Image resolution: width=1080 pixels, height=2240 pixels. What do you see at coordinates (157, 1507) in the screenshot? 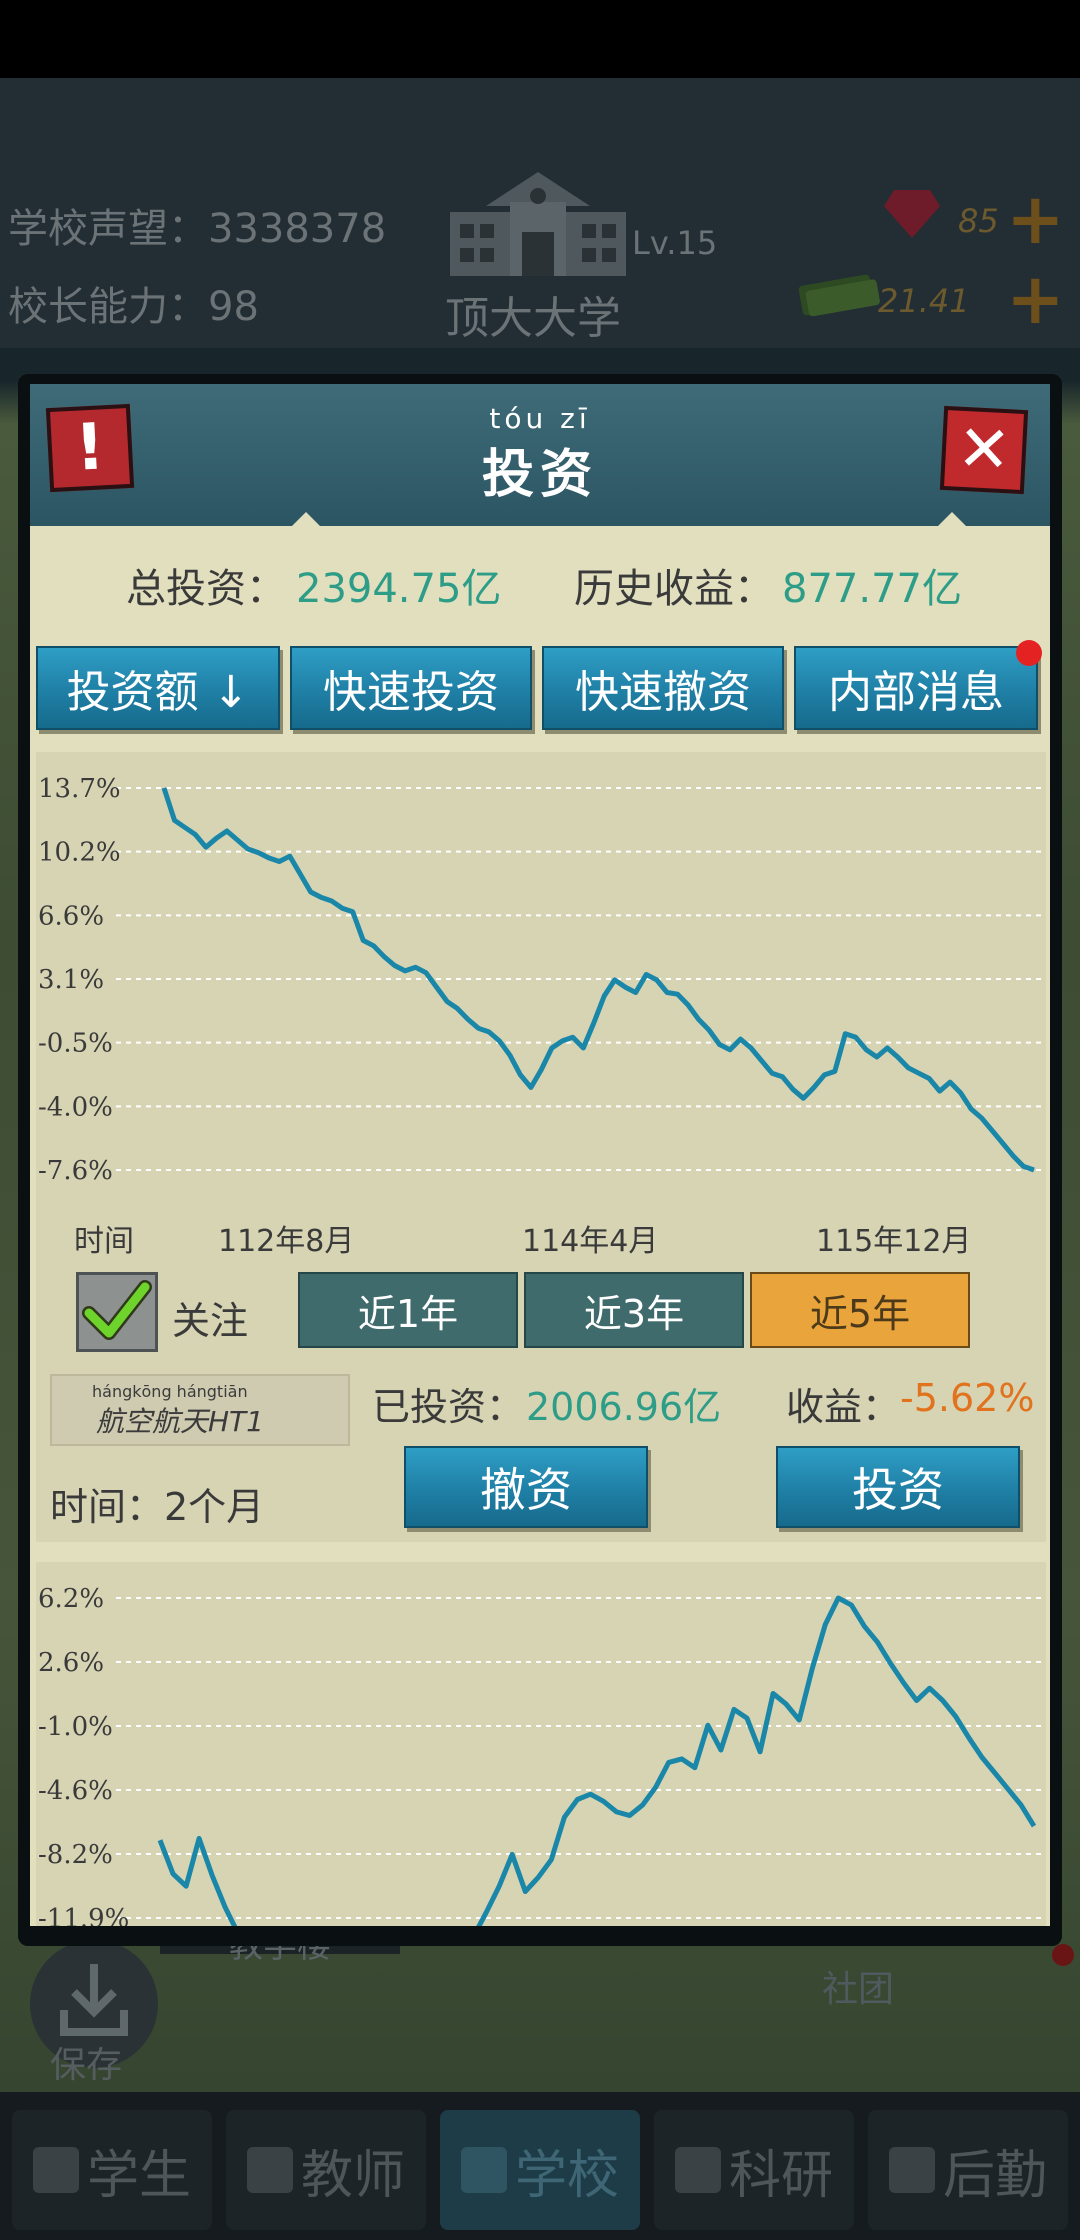
I see `holding-time: 时间：2个月` at bounding box center [157, 1507].